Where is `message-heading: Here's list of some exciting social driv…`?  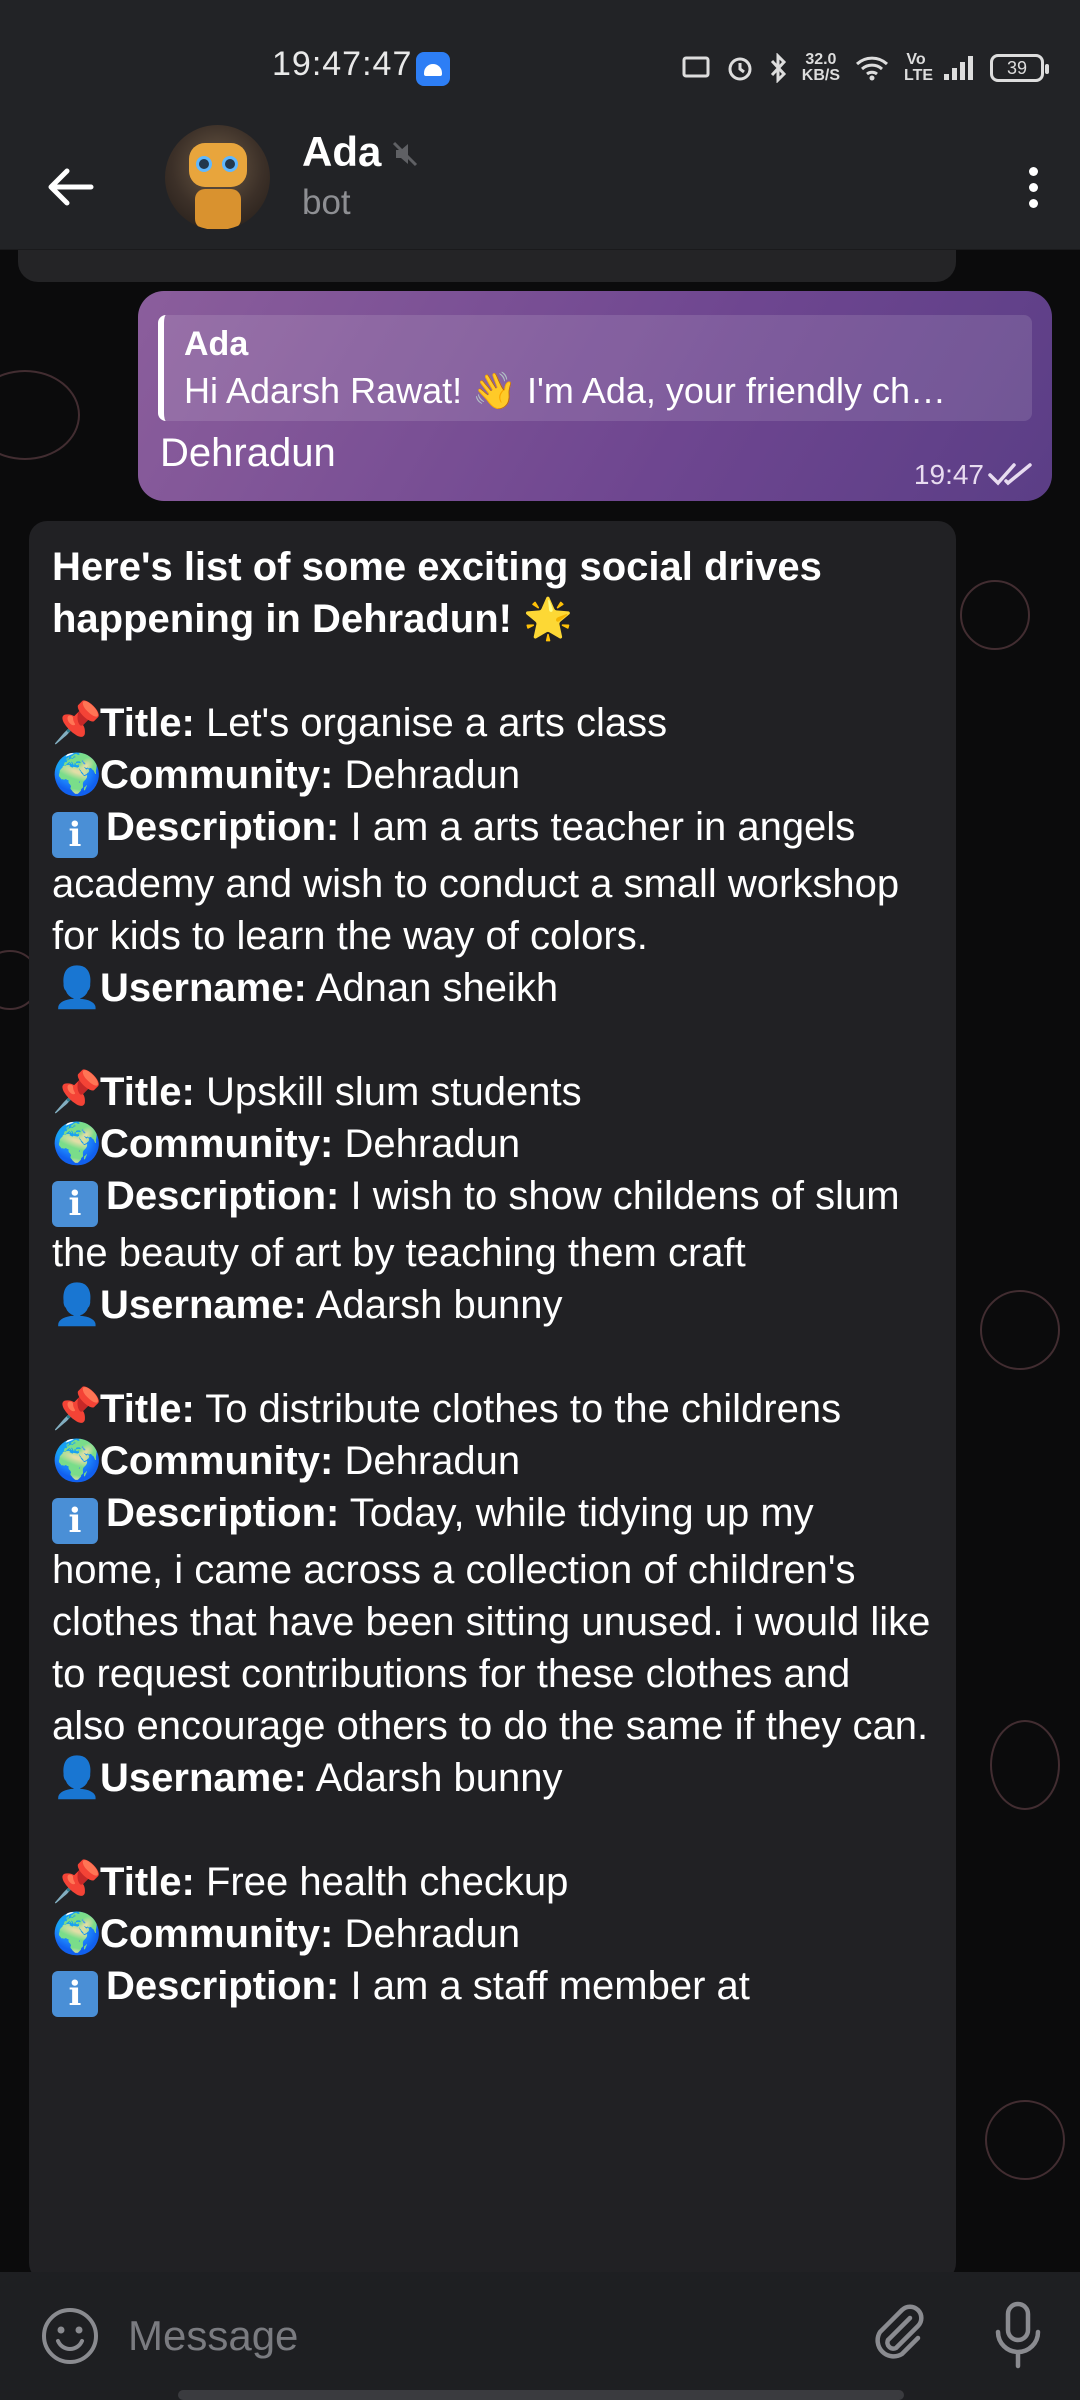
message-heading: Here's list of some exciting social driv… is located at coordinates (437, 593).